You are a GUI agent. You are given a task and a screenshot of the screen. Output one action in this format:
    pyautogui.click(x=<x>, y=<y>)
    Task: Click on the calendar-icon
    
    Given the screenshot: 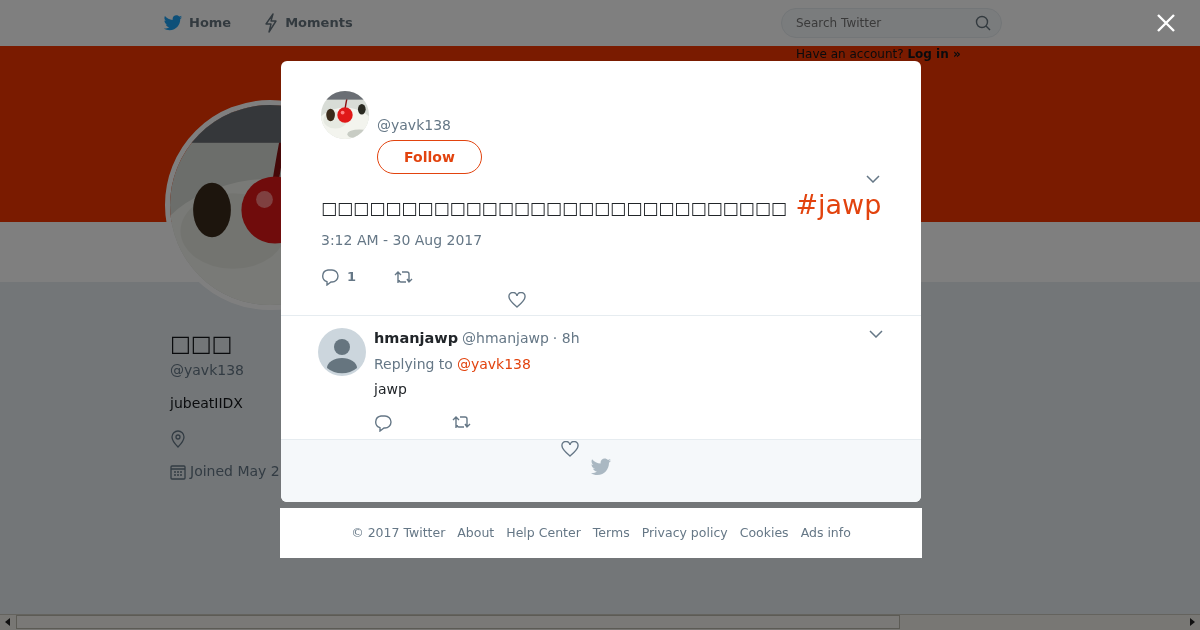 What is the action you would take?
    pyautogui.click(x=178, y=471)
    